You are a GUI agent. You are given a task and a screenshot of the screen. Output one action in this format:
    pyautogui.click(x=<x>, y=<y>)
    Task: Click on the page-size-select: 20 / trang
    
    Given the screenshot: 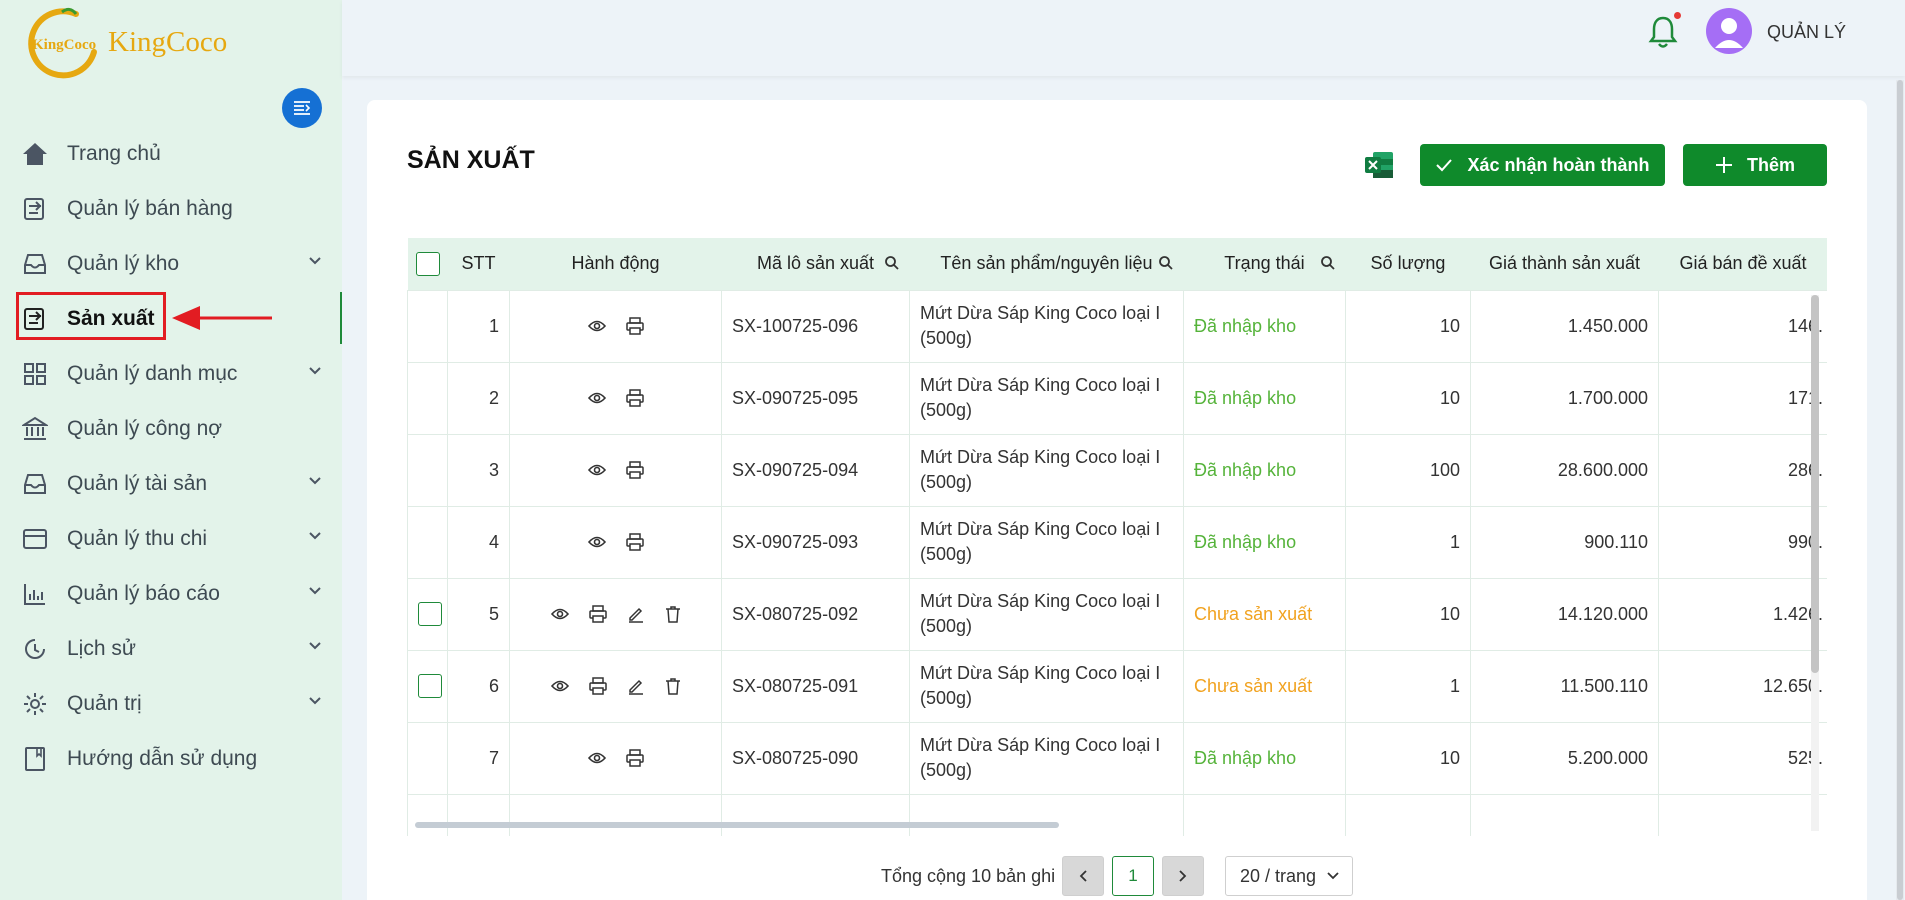 What is the action you would take?
    pyautogui.click(x=1289, y=876)
    